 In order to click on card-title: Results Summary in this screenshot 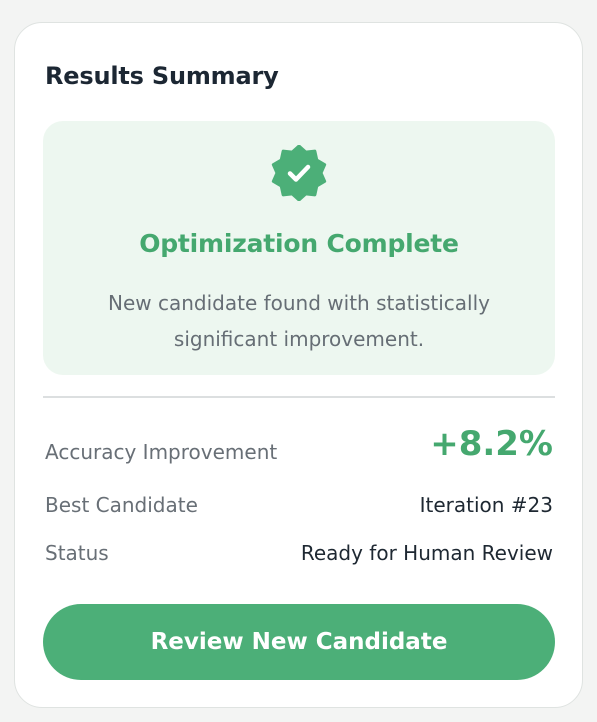, I will do `click(162, 76)`.